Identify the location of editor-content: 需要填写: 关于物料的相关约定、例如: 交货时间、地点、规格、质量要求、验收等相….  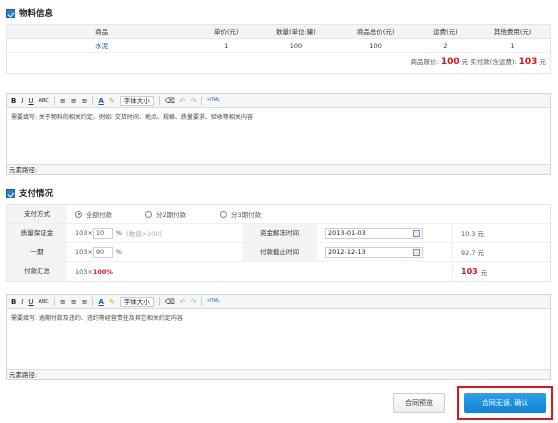
(278, 116).